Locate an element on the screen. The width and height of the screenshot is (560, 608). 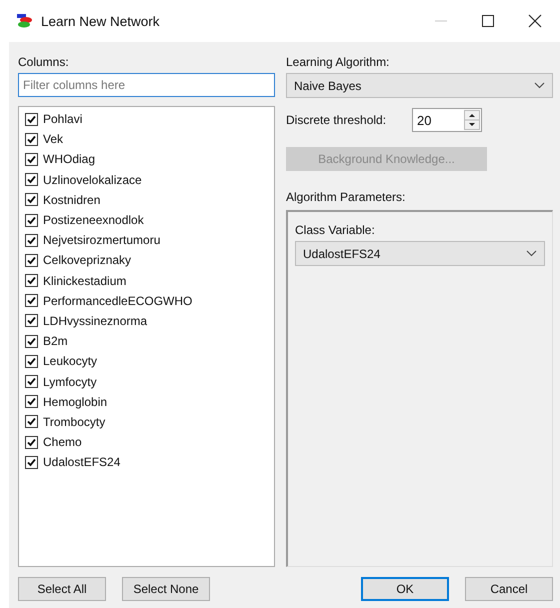
filter-field: Filter columns here is located at coordinates (146, 85).